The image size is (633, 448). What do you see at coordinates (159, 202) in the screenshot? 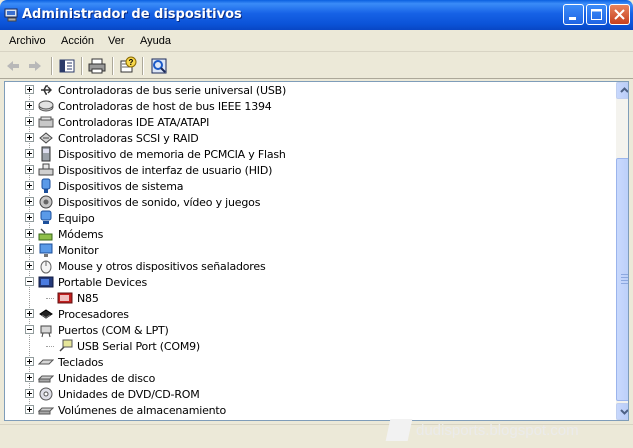
I see `tree-item-label: Dispositivos de sonido, vídeo y juegos` at bounding box center [159, 202].